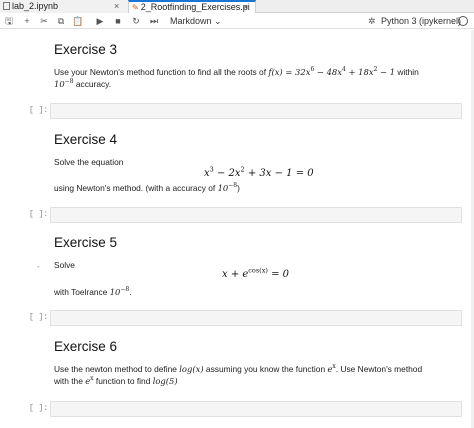 The image size is (474, 428). I want to click on kernel-gear-icon: ✲, so click(372, 21).